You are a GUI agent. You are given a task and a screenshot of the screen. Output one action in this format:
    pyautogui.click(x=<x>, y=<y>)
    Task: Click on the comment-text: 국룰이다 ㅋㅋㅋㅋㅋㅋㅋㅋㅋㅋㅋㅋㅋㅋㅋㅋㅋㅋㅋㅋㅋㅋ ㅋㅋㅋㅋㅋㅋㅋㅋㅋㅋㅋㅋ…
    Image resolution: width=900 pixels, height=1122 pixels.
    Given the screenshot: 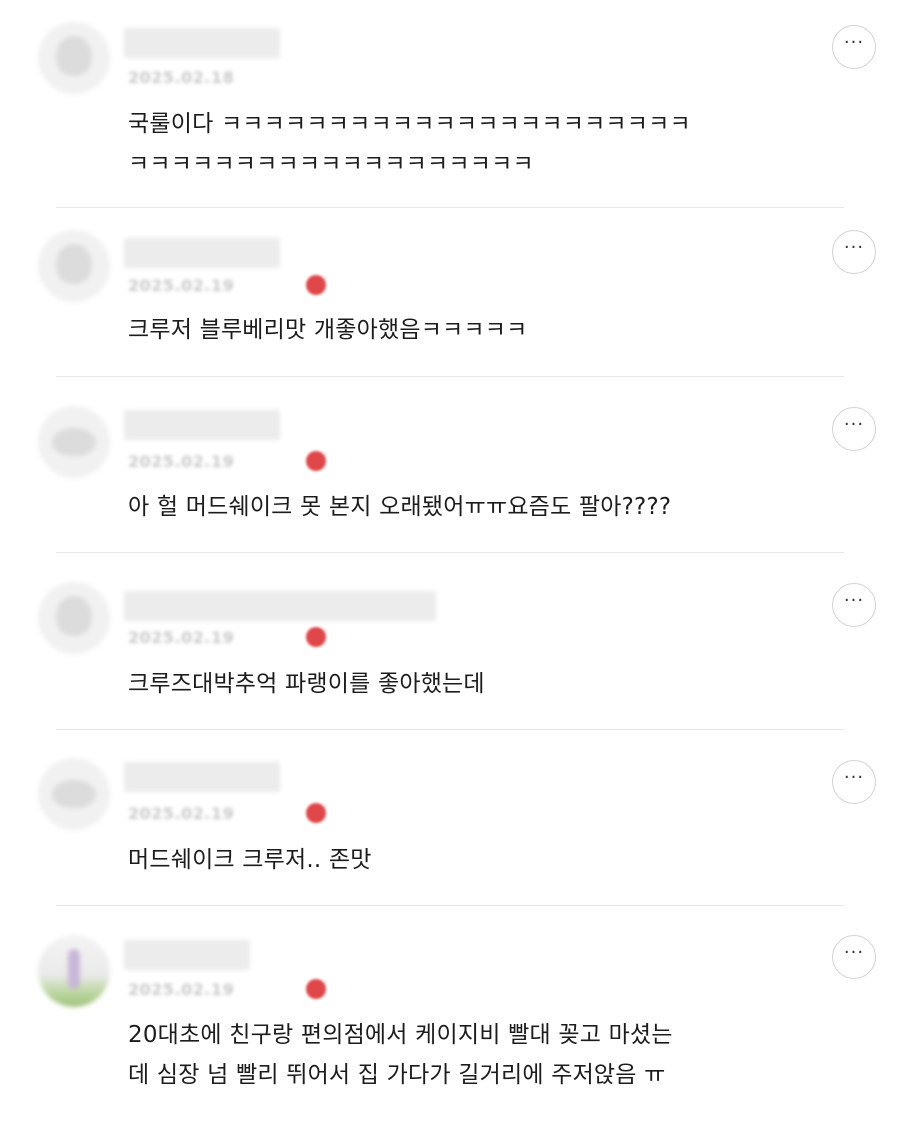 What is the action you would take?
    pyautogui.click(x=409, y=144)
    